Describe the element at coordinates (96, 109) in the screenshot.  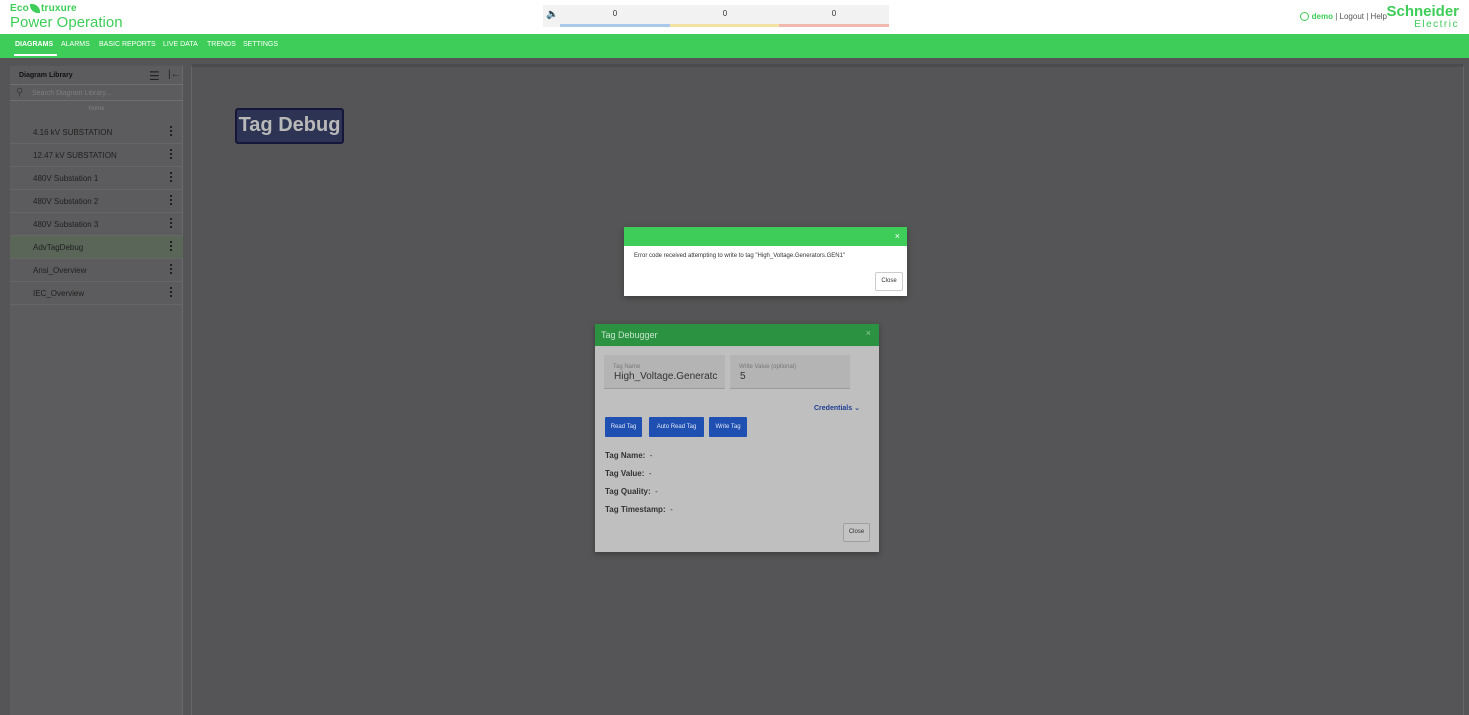
I see `home-breadcrumb: Home` at that location.